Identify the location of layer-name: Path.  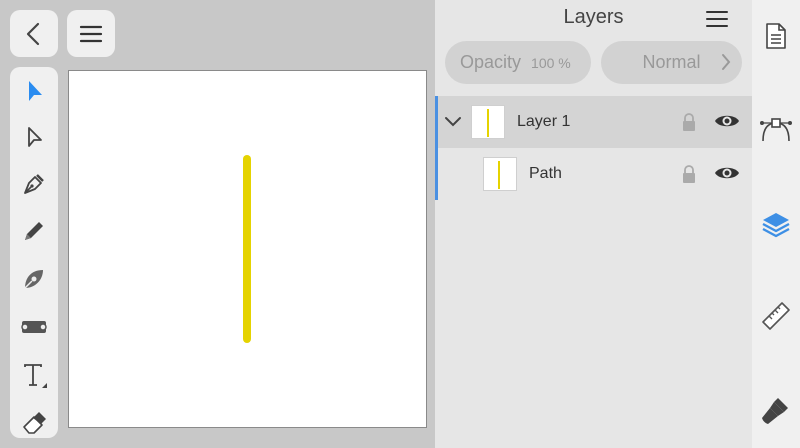
(545, 173).